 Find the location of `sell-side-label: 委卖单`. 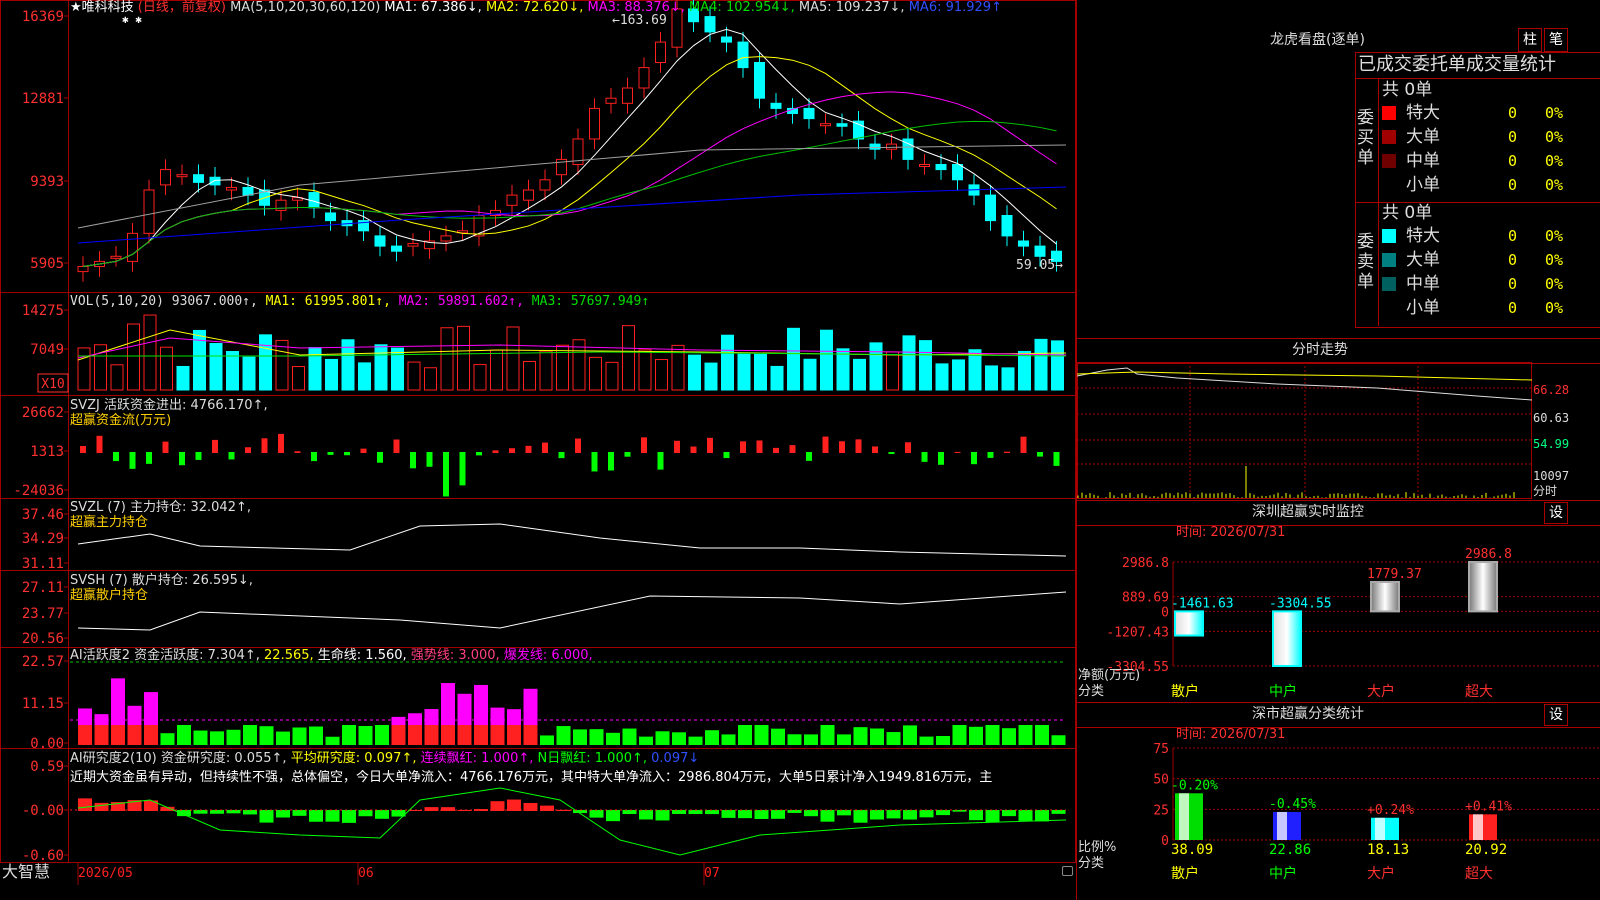

sell-side-label: 委卖单 is located at coordinates (1365, 262).